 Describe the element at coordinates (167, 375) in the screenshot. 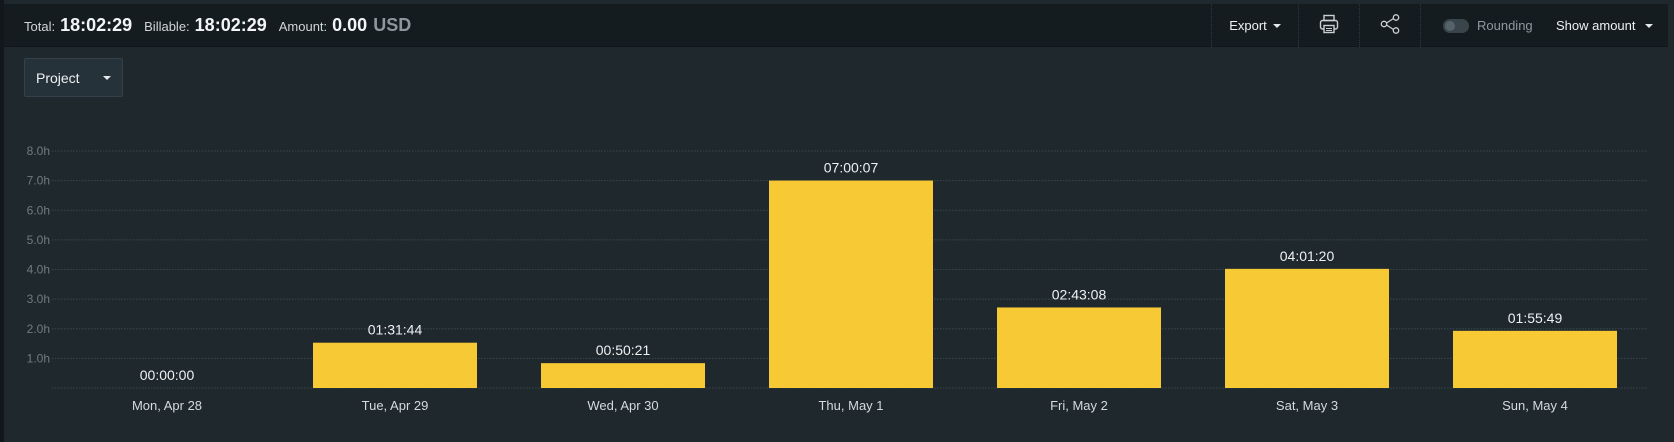

I see `bar-value-label: 00:00:00` at that location.